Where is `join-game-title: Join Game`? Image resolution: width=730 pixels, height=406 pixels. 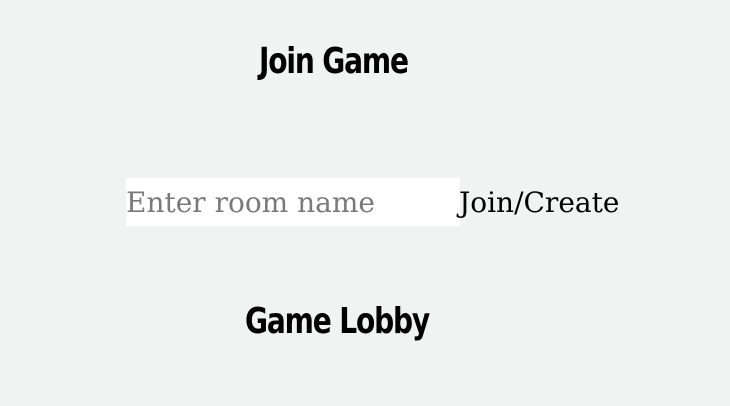
join-game-title: Join Game is located at coordinates (334, 61).